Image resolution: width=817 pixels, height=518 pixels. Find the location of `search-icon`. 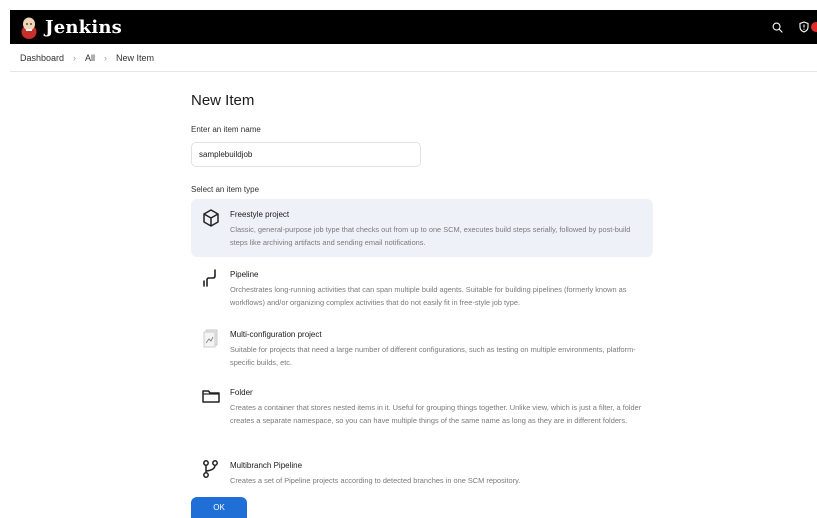

search-icon is located at coordinates (777, 27).